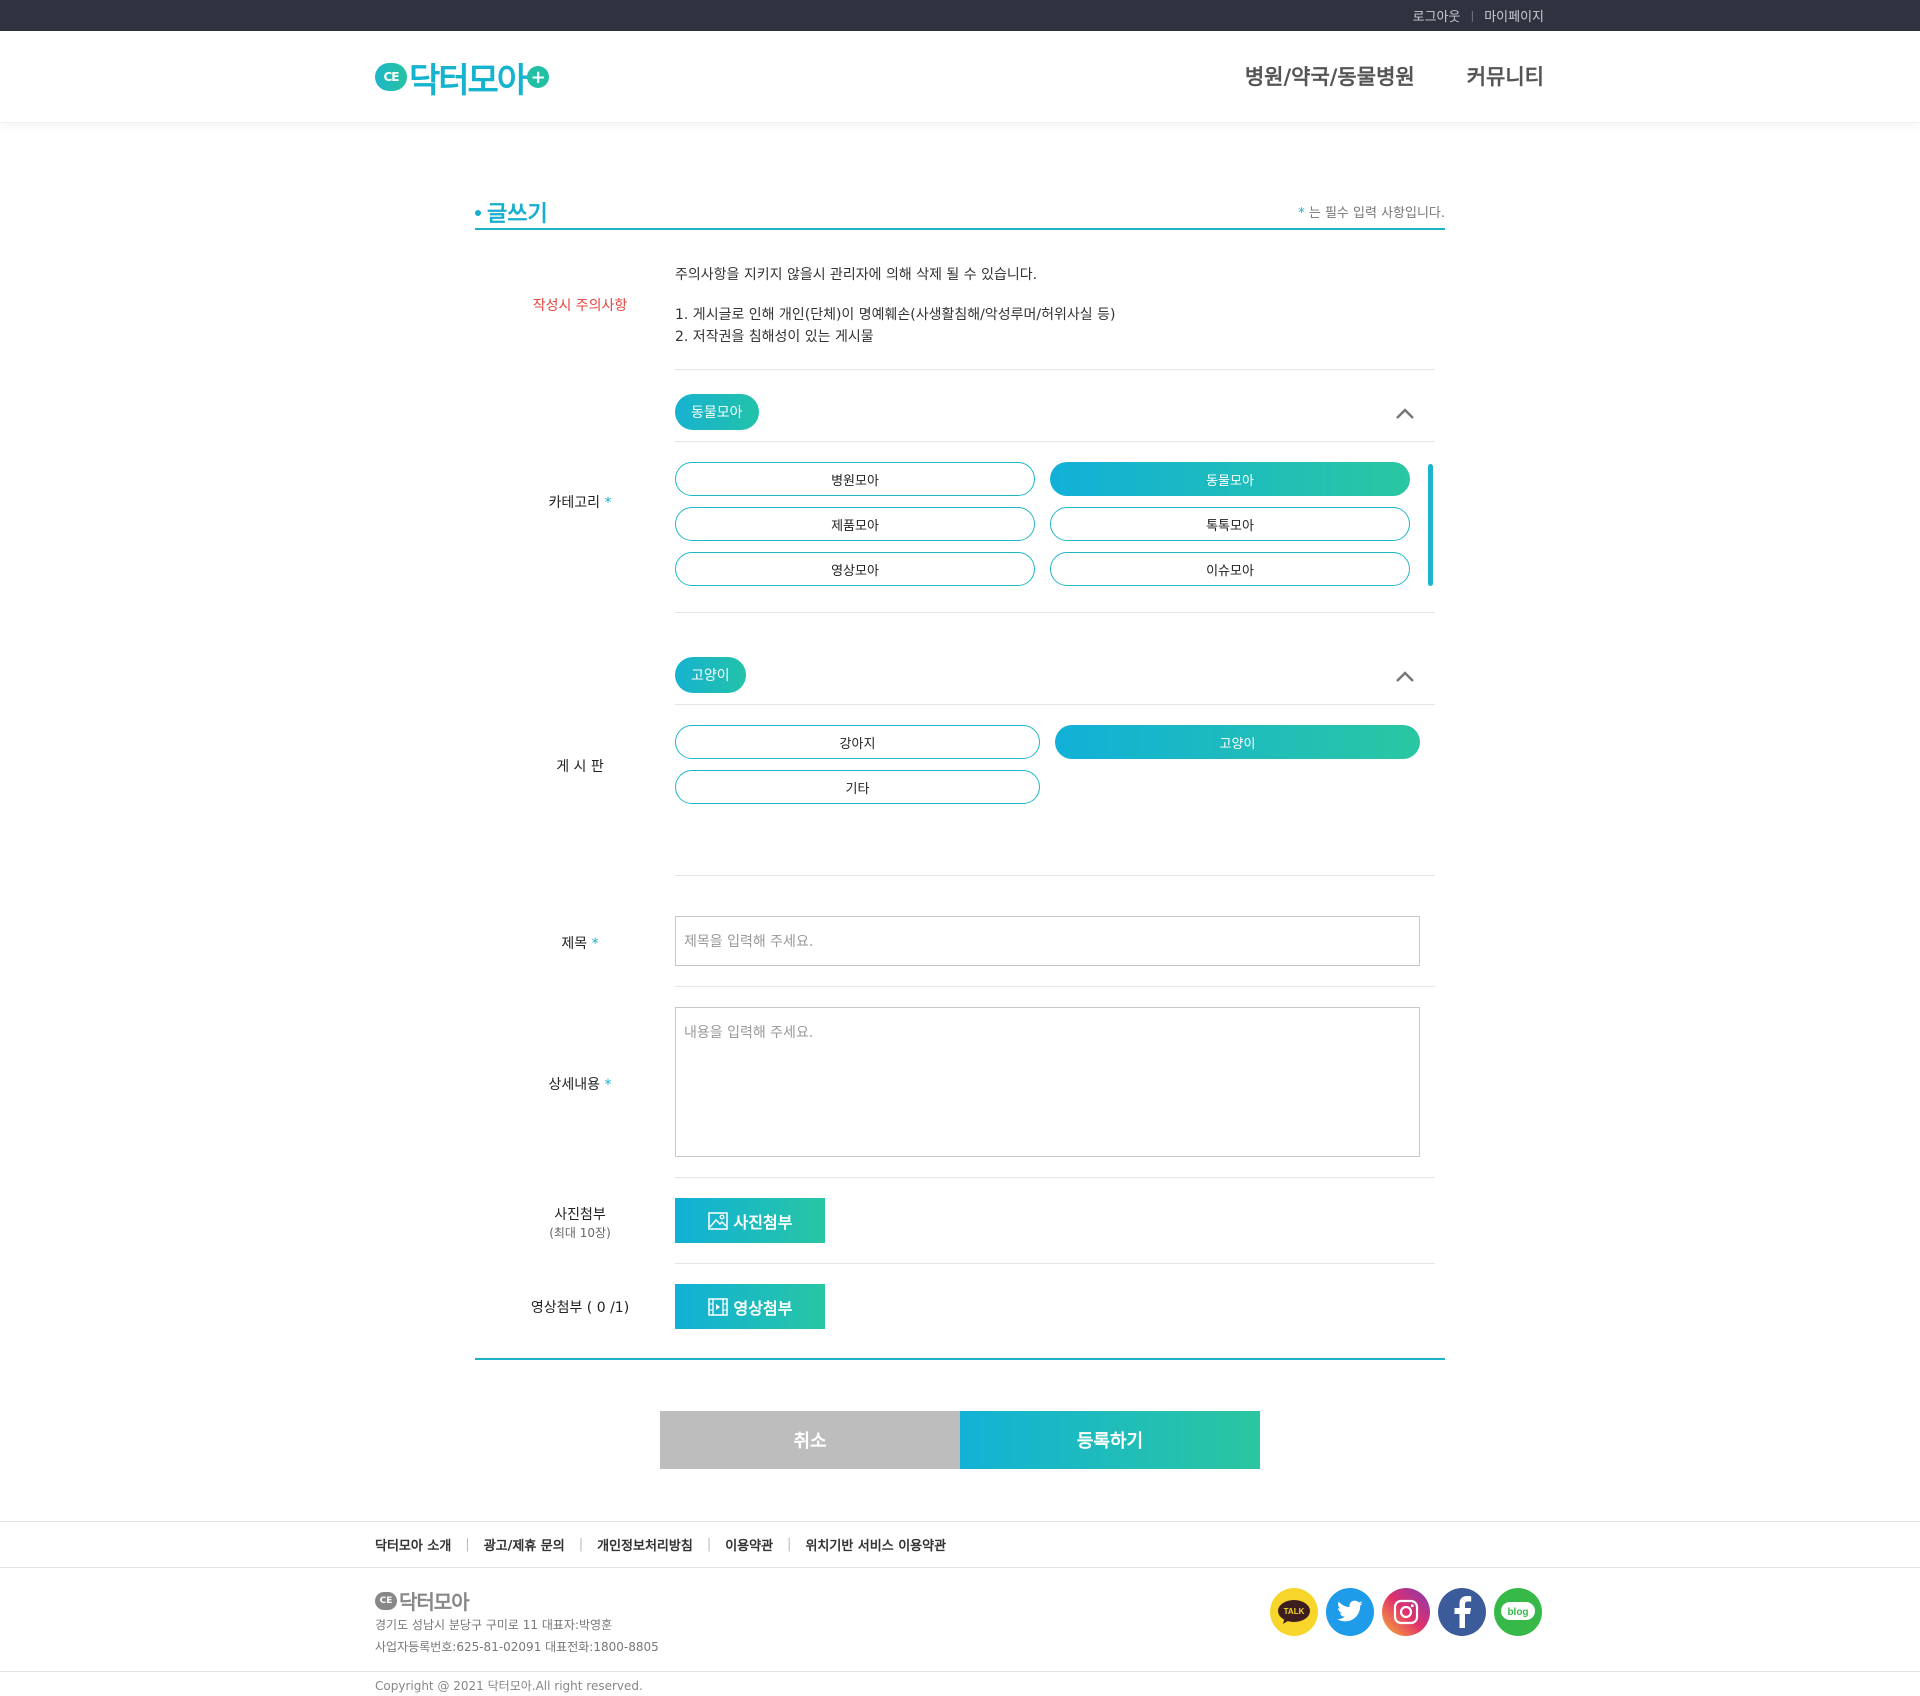  Describe the element at coordinates (810, 1440) in the screenshot. I see `cancel-button: 취소` at that location.